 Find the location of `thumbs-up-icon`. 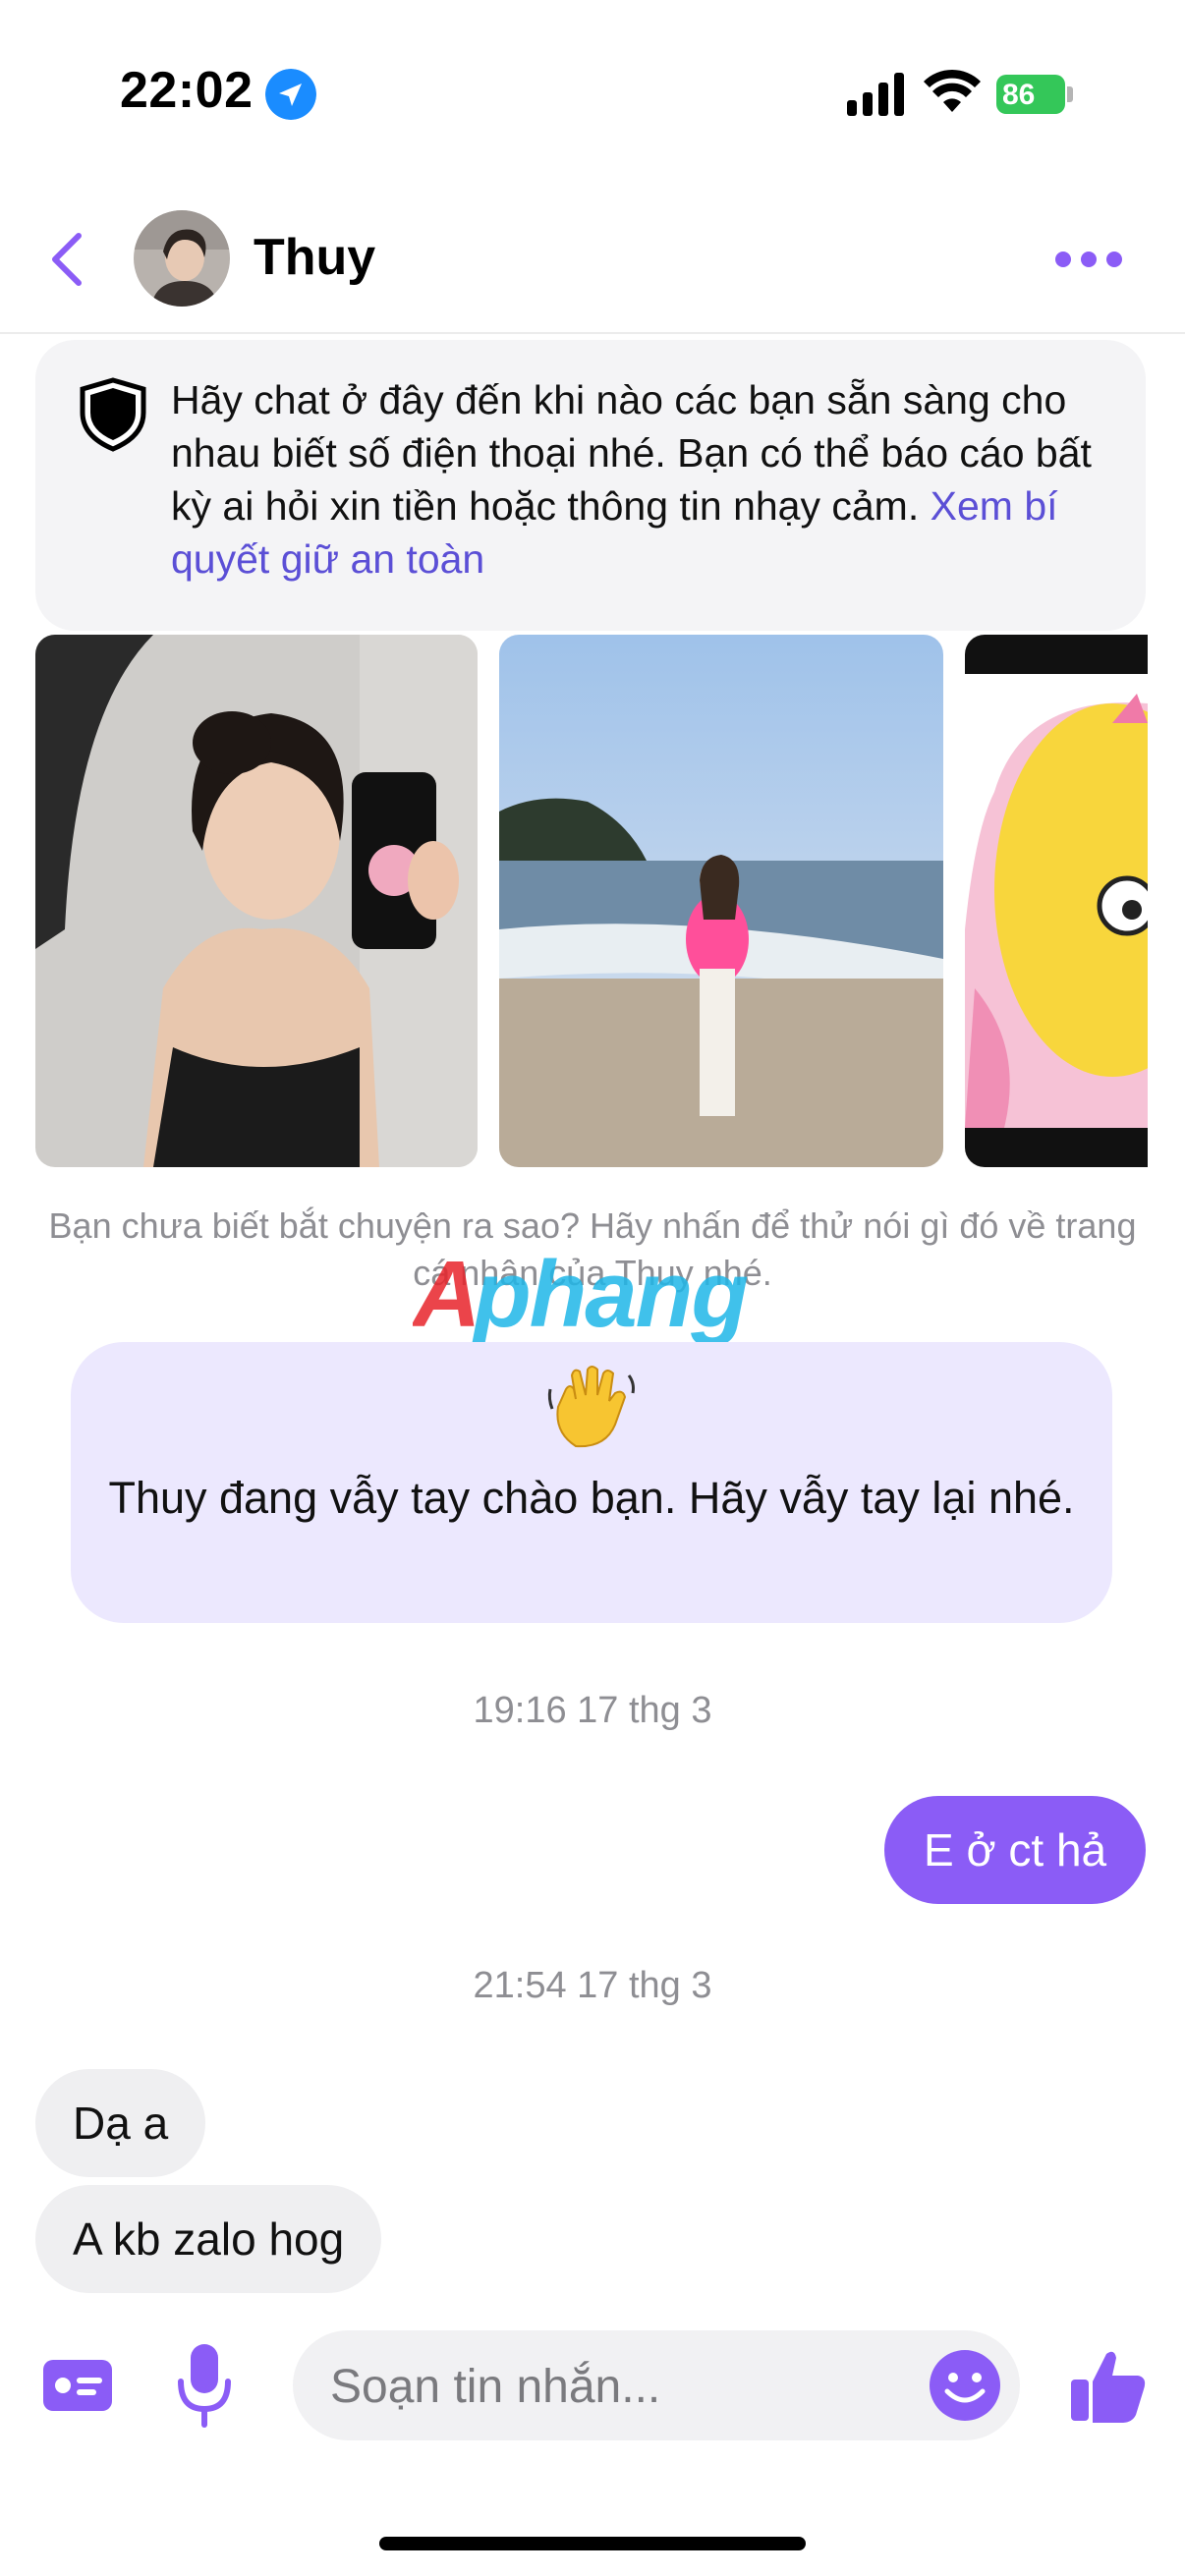

thumbs-up-icon is located at coordinates (1108, 2385).